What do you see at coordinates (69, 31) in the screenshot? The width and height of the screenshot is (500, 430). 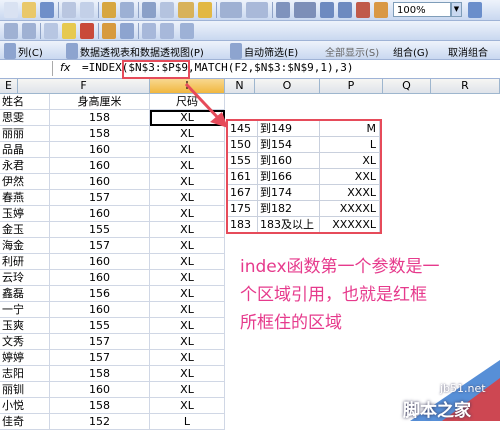 I see `fill-color-icon` at bounding box center [69, 31].